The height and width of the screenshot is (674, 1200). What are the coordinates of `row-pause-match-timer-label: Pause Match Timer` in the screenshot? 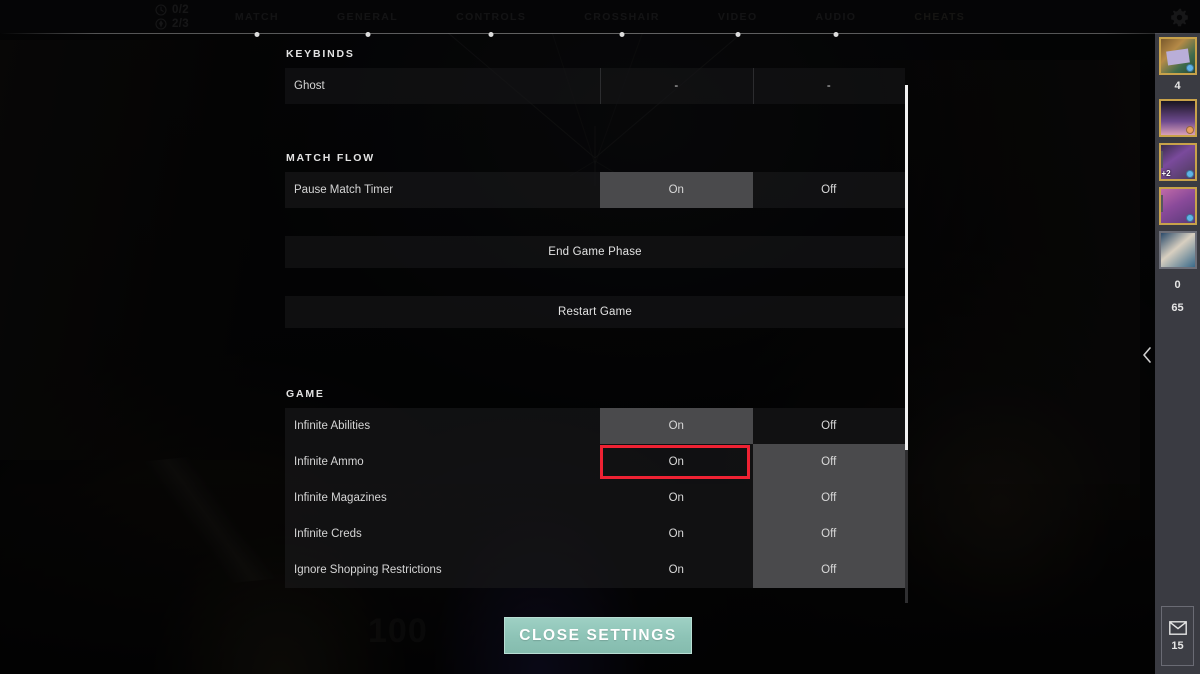 It's located at (344, 190).